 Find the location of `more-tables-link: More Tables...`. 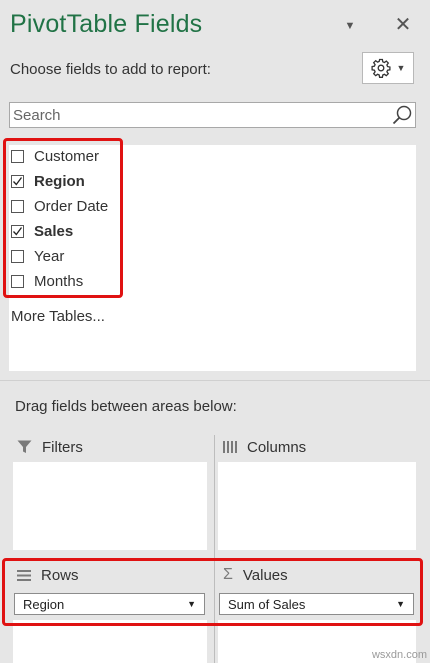

more-tables-link: More Tables... is located at coordinates (58, 316).